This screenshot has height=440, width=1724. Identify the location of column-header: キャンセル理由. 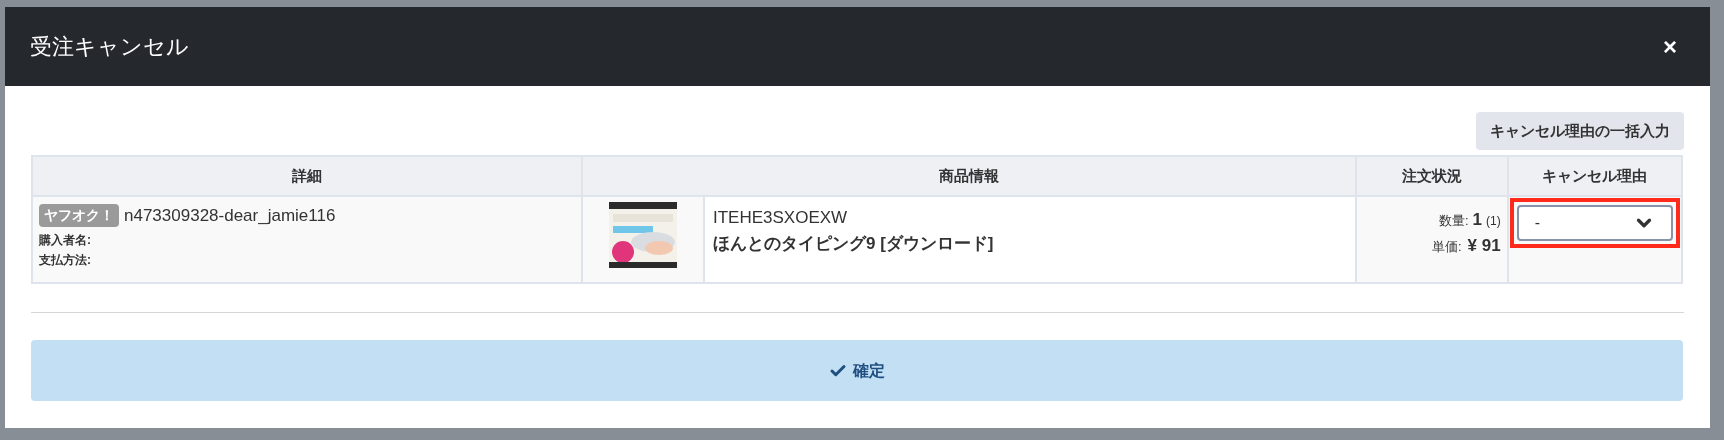
(1594, 176).